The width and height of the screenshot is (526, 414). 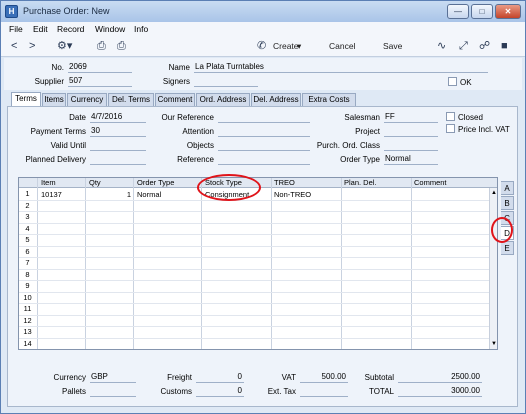 What do you see at coordinates (70, 29) in the screenshot?
I see `menu-record: Record` at bounding box center [70, 29].